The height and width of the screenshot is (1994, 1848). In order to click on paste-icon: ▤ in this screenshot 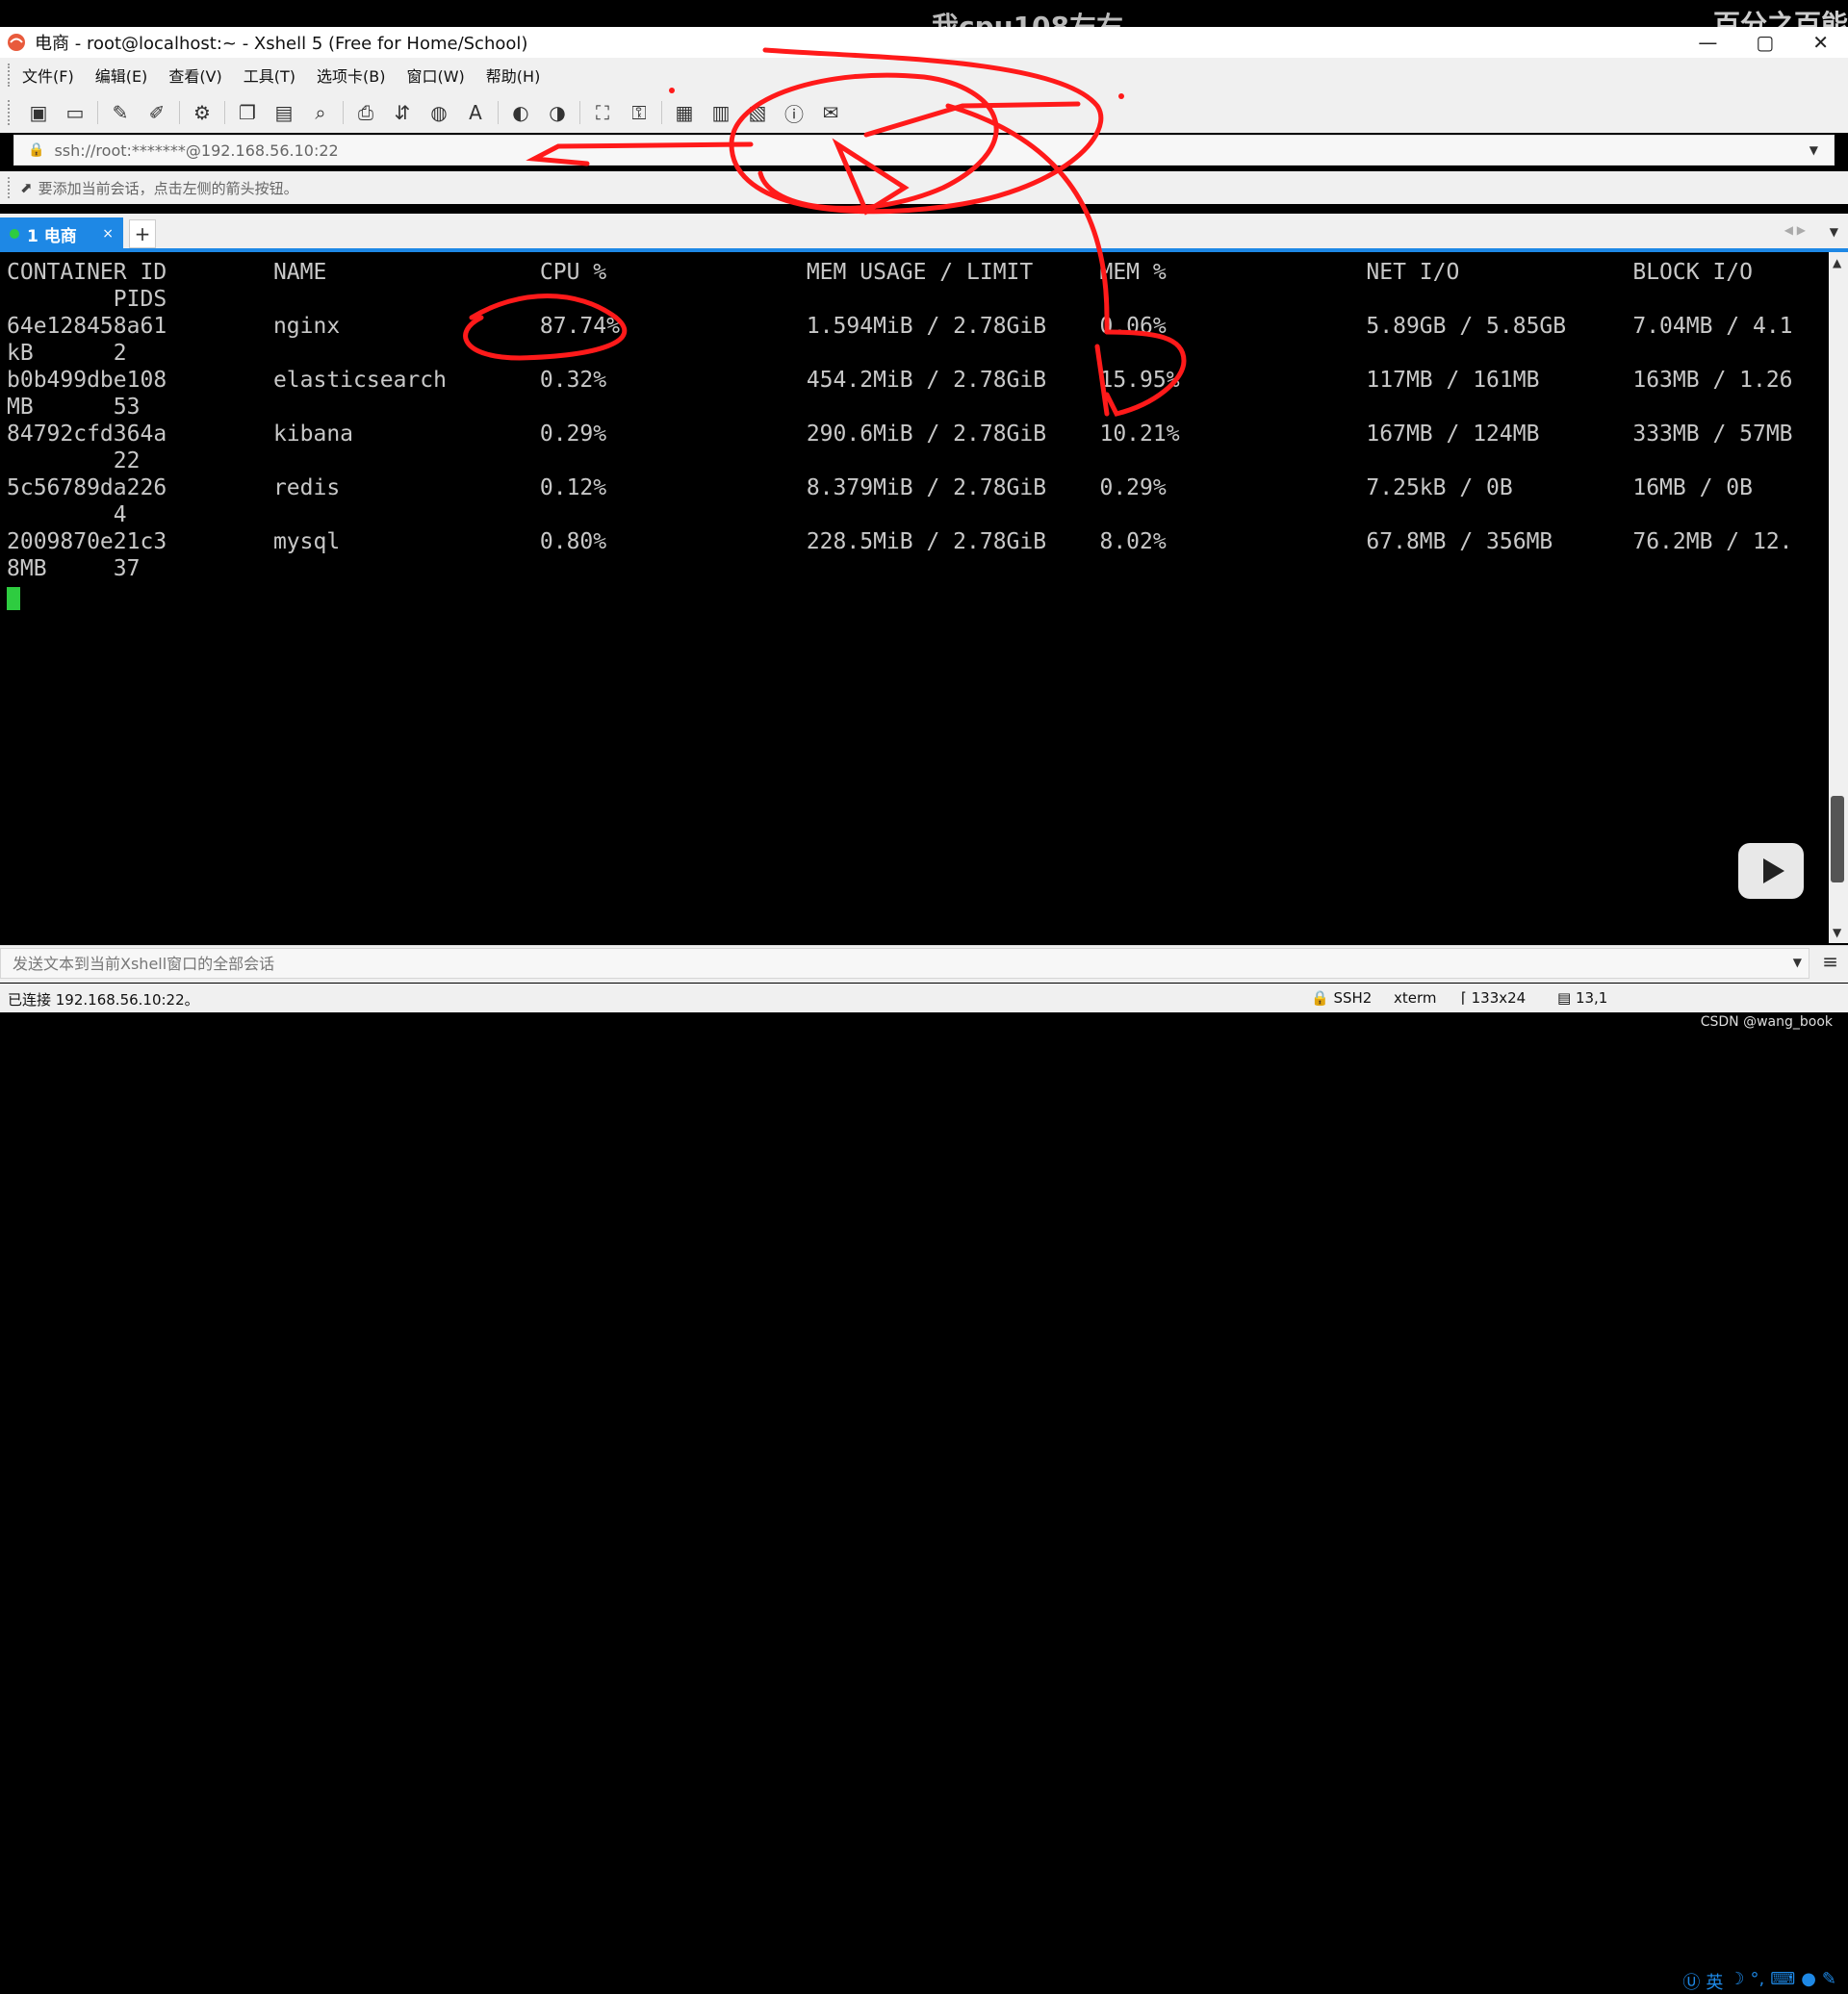, I will do `click(283, 112)`.